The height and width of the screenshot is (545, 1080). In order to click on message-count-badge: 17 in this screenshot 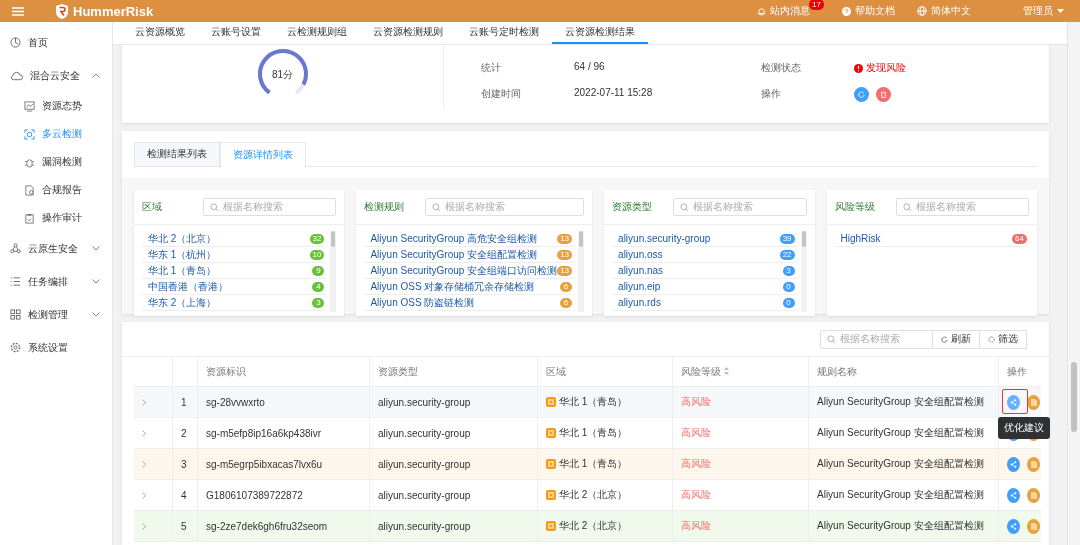, I will do `click(816, 5)`.